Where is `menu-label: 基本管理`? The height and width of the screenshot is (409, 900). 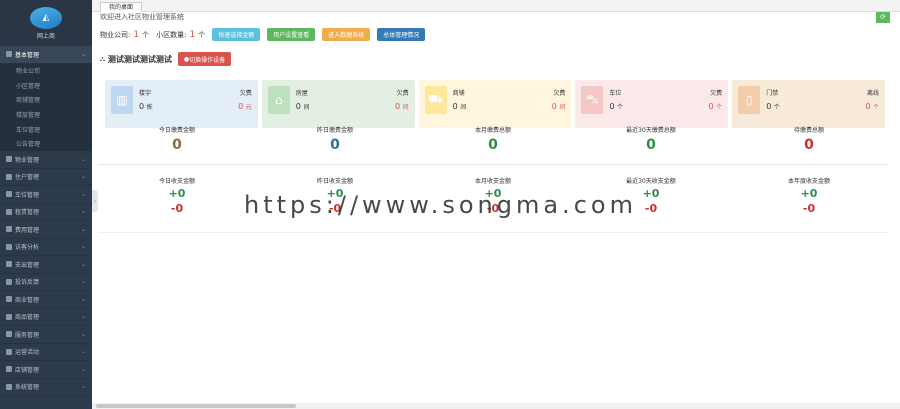 menu-label: 基本管理 is located at coordinates (27, 55).